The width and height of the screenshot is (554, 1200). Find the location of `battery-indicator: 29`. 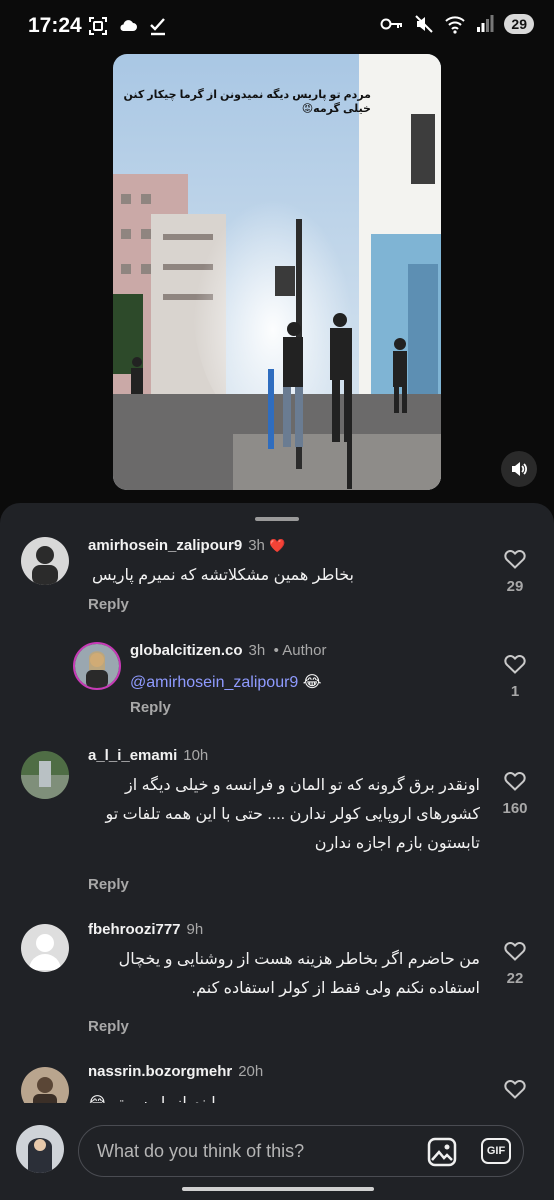

battery-indicator: 29 is located at coordinates (519, 24).